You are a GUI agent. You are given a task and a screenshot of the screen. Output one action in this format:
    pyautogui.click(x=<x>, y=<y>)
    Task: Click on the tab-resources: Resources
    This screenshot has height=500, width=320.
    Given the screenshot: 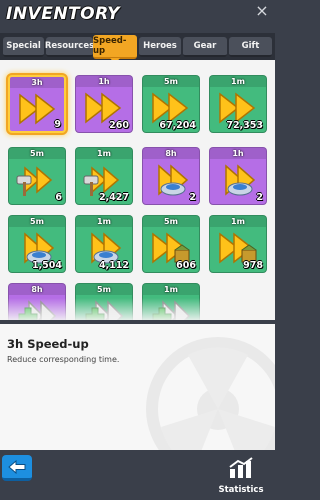 What is the action you would take?
    pyautogui.click(x=69, y=47)
    